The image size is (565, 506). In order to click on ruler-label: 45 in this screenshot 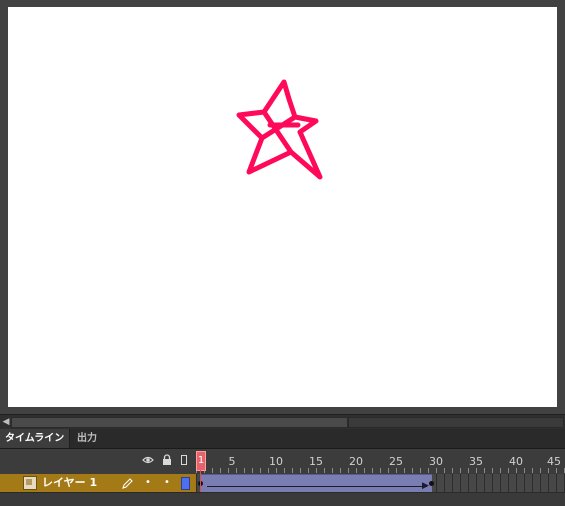, I will do `click(554, 461)`.